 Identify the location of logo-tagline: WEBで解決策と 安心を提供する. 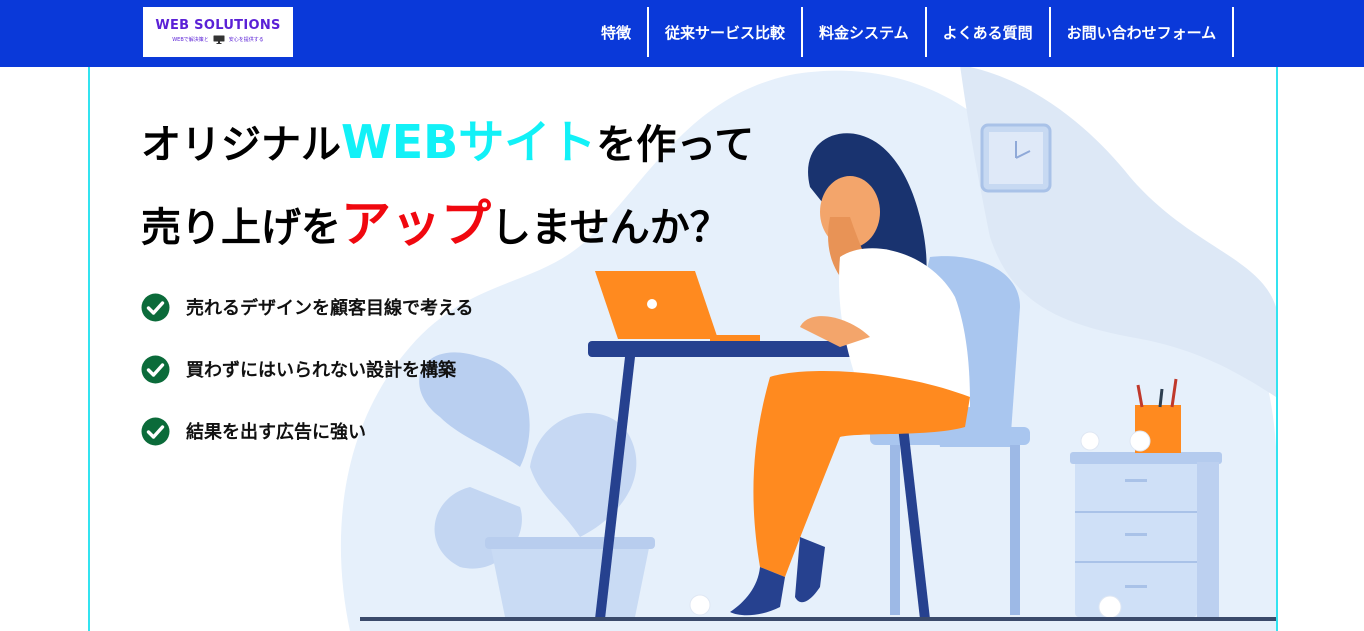
(218, 39).